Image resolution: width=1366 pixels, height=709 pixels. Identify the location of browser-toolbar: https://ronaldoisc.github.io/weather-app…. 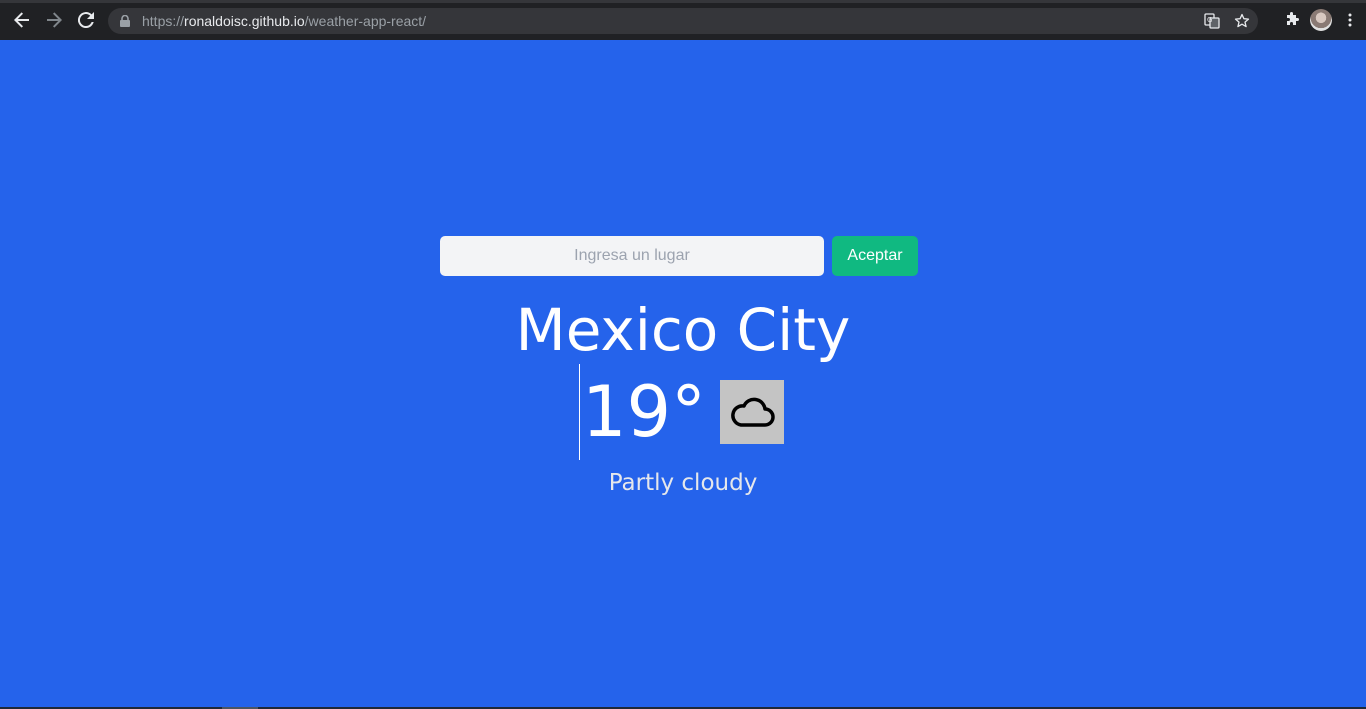
(683, 20).